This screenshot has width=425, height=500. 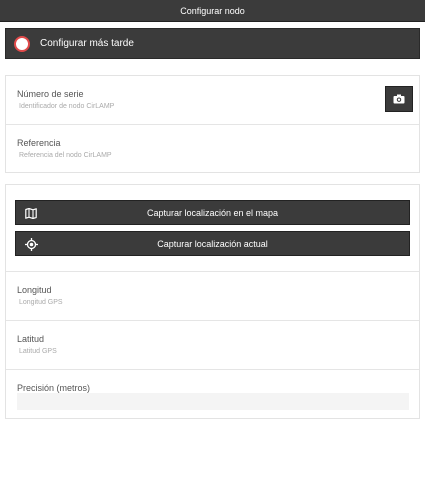 I want to click on capture-map-location-label: Capturar localización en el mapa, so click(x=212, y=212).